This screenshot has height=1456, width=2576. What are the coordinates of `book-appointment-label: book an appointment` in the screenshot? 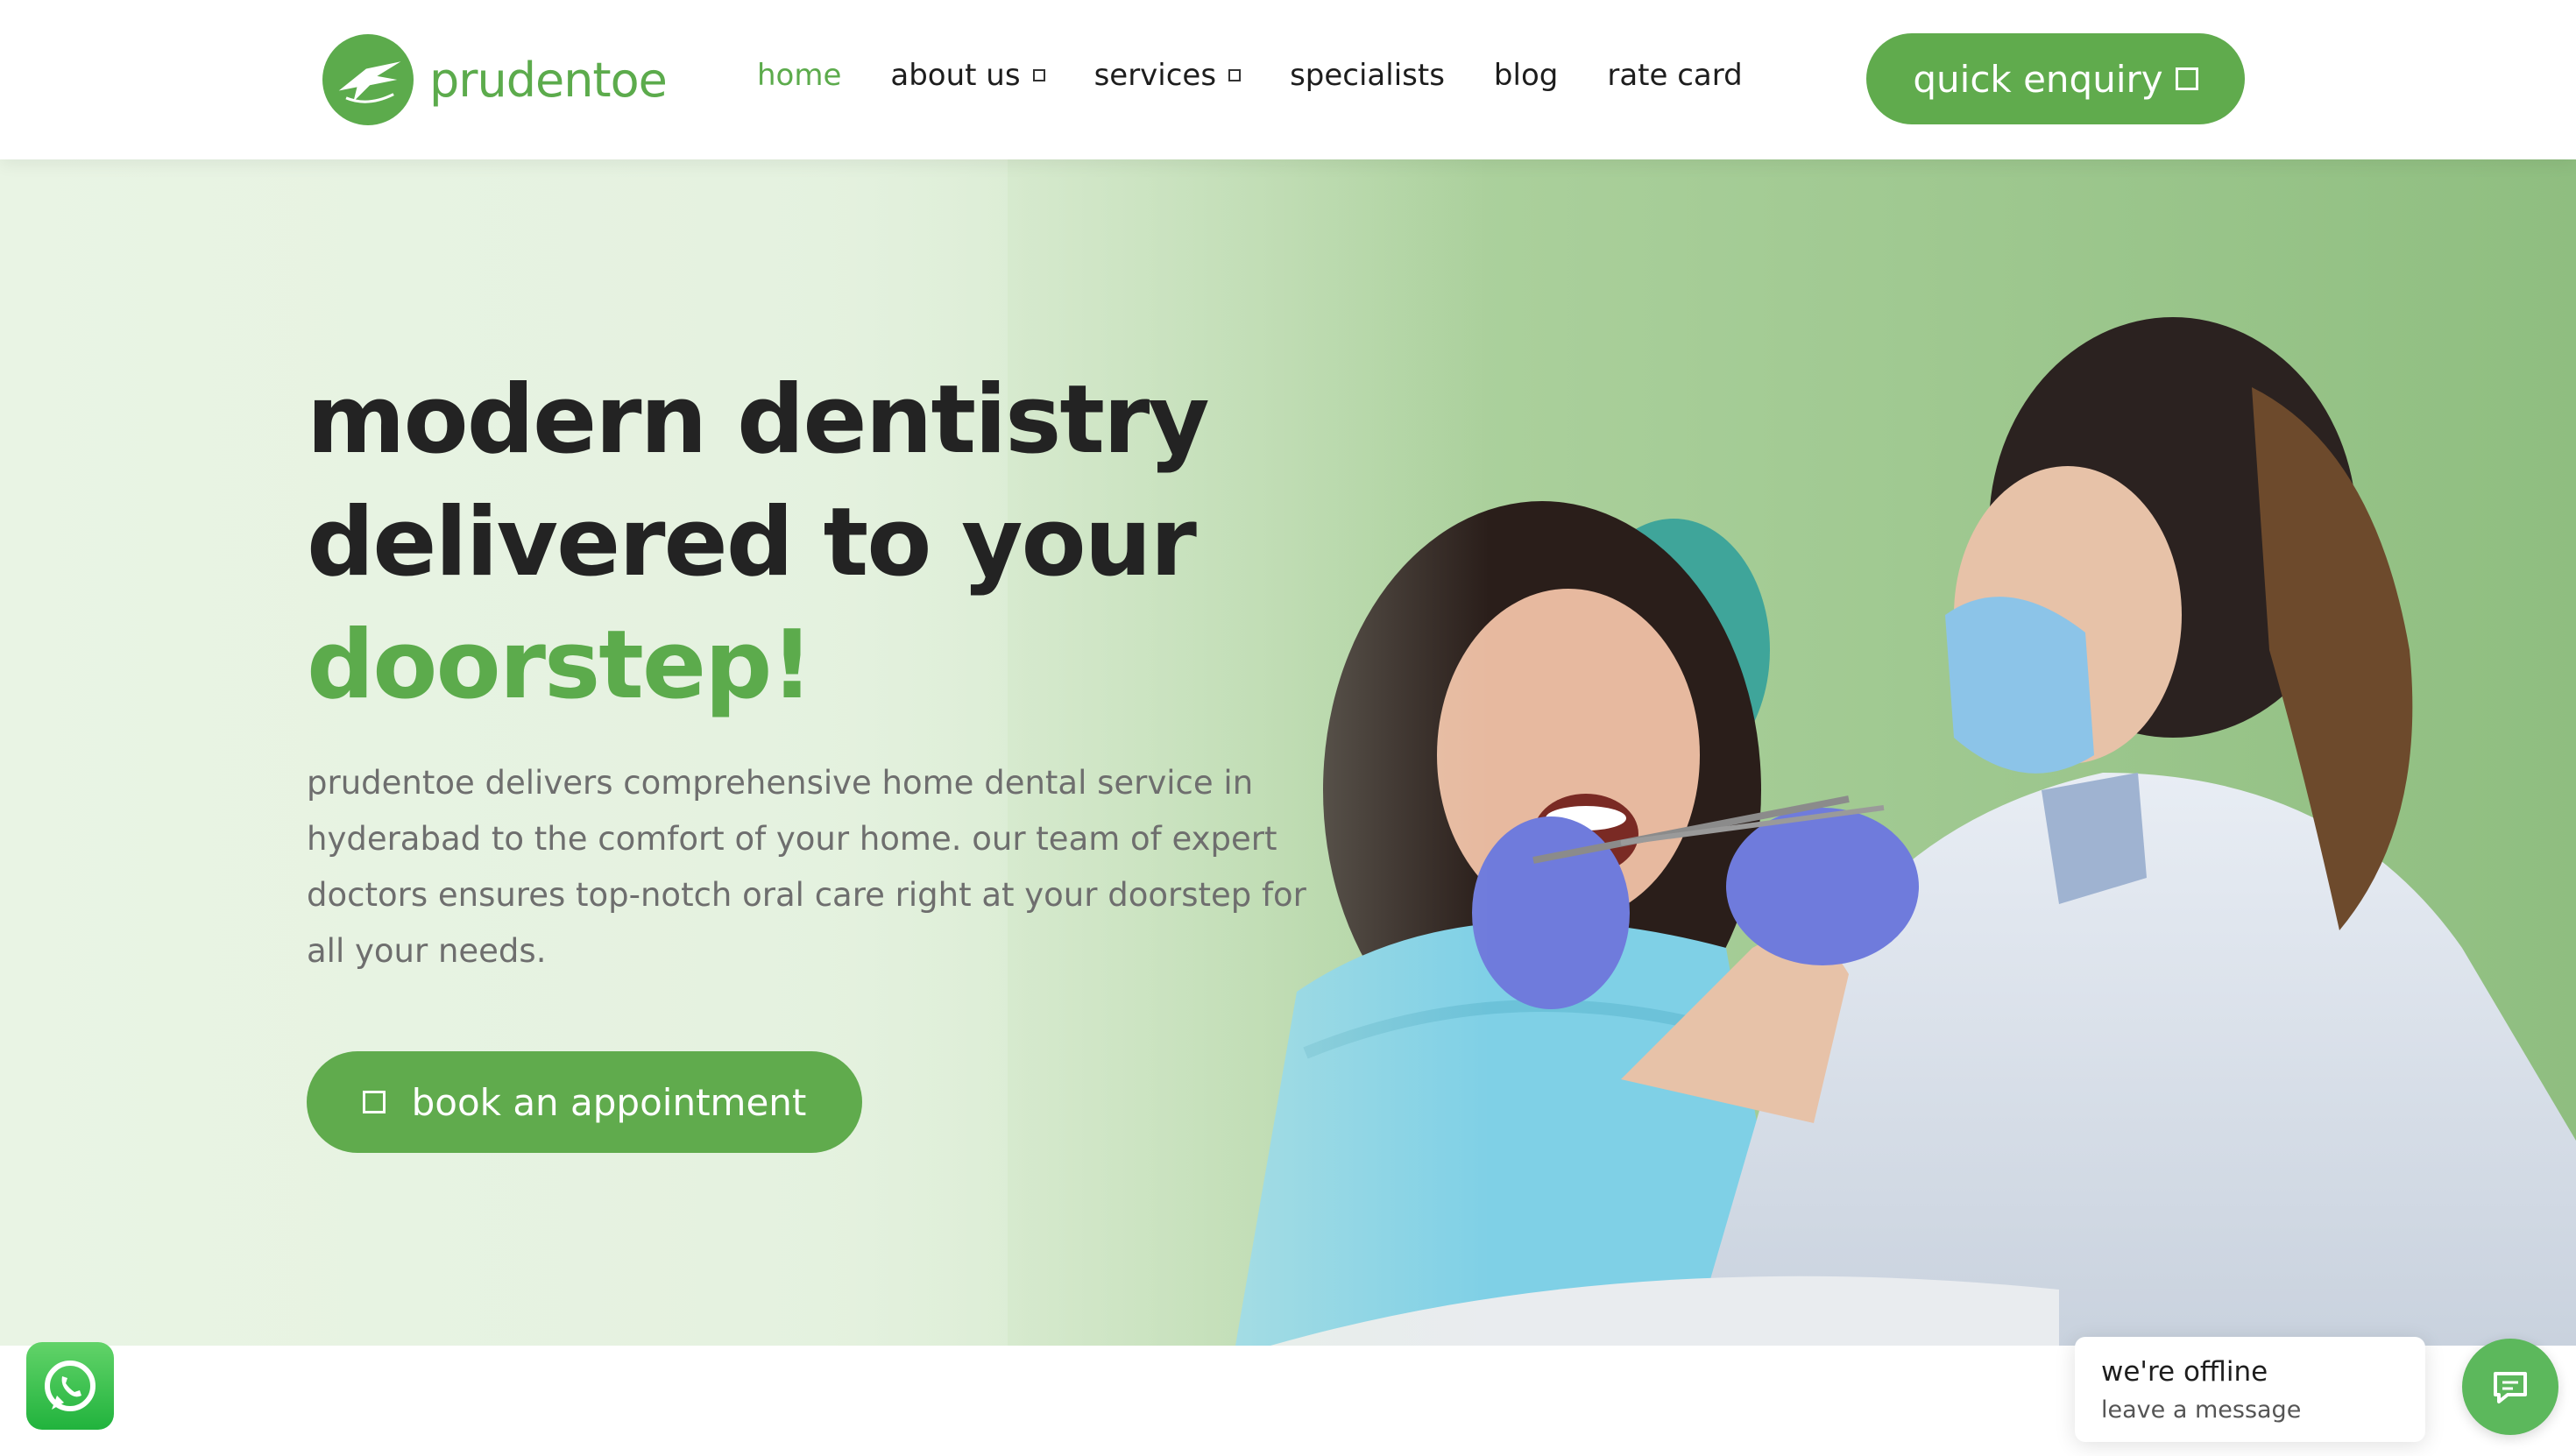 It's located at (609, 1102).